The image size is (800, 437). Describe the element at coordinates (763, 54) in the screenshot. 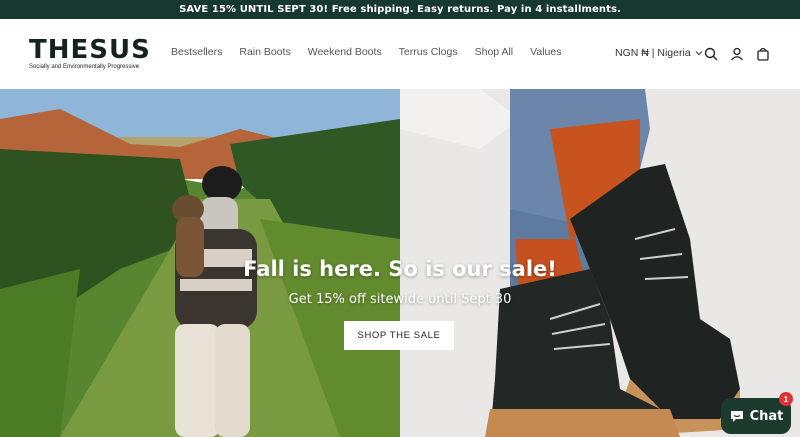

I see `cart-icon` at that location.